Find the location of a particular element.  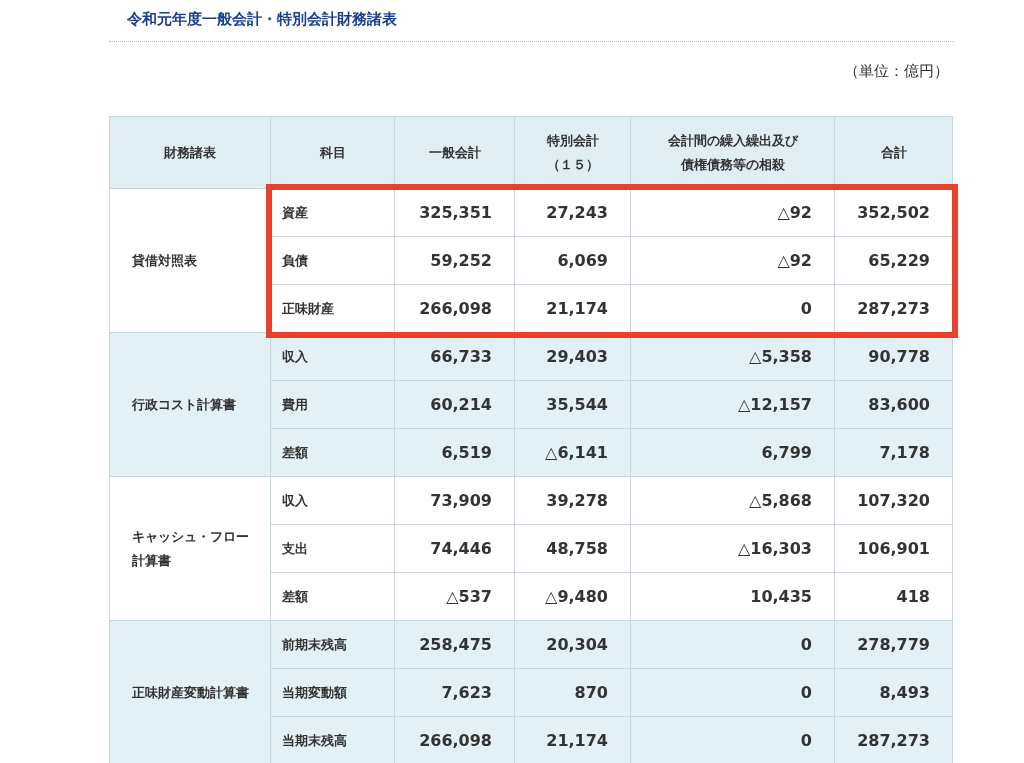

group-cell: 正味財産変動計算書 is located at coordinates (190, 692).